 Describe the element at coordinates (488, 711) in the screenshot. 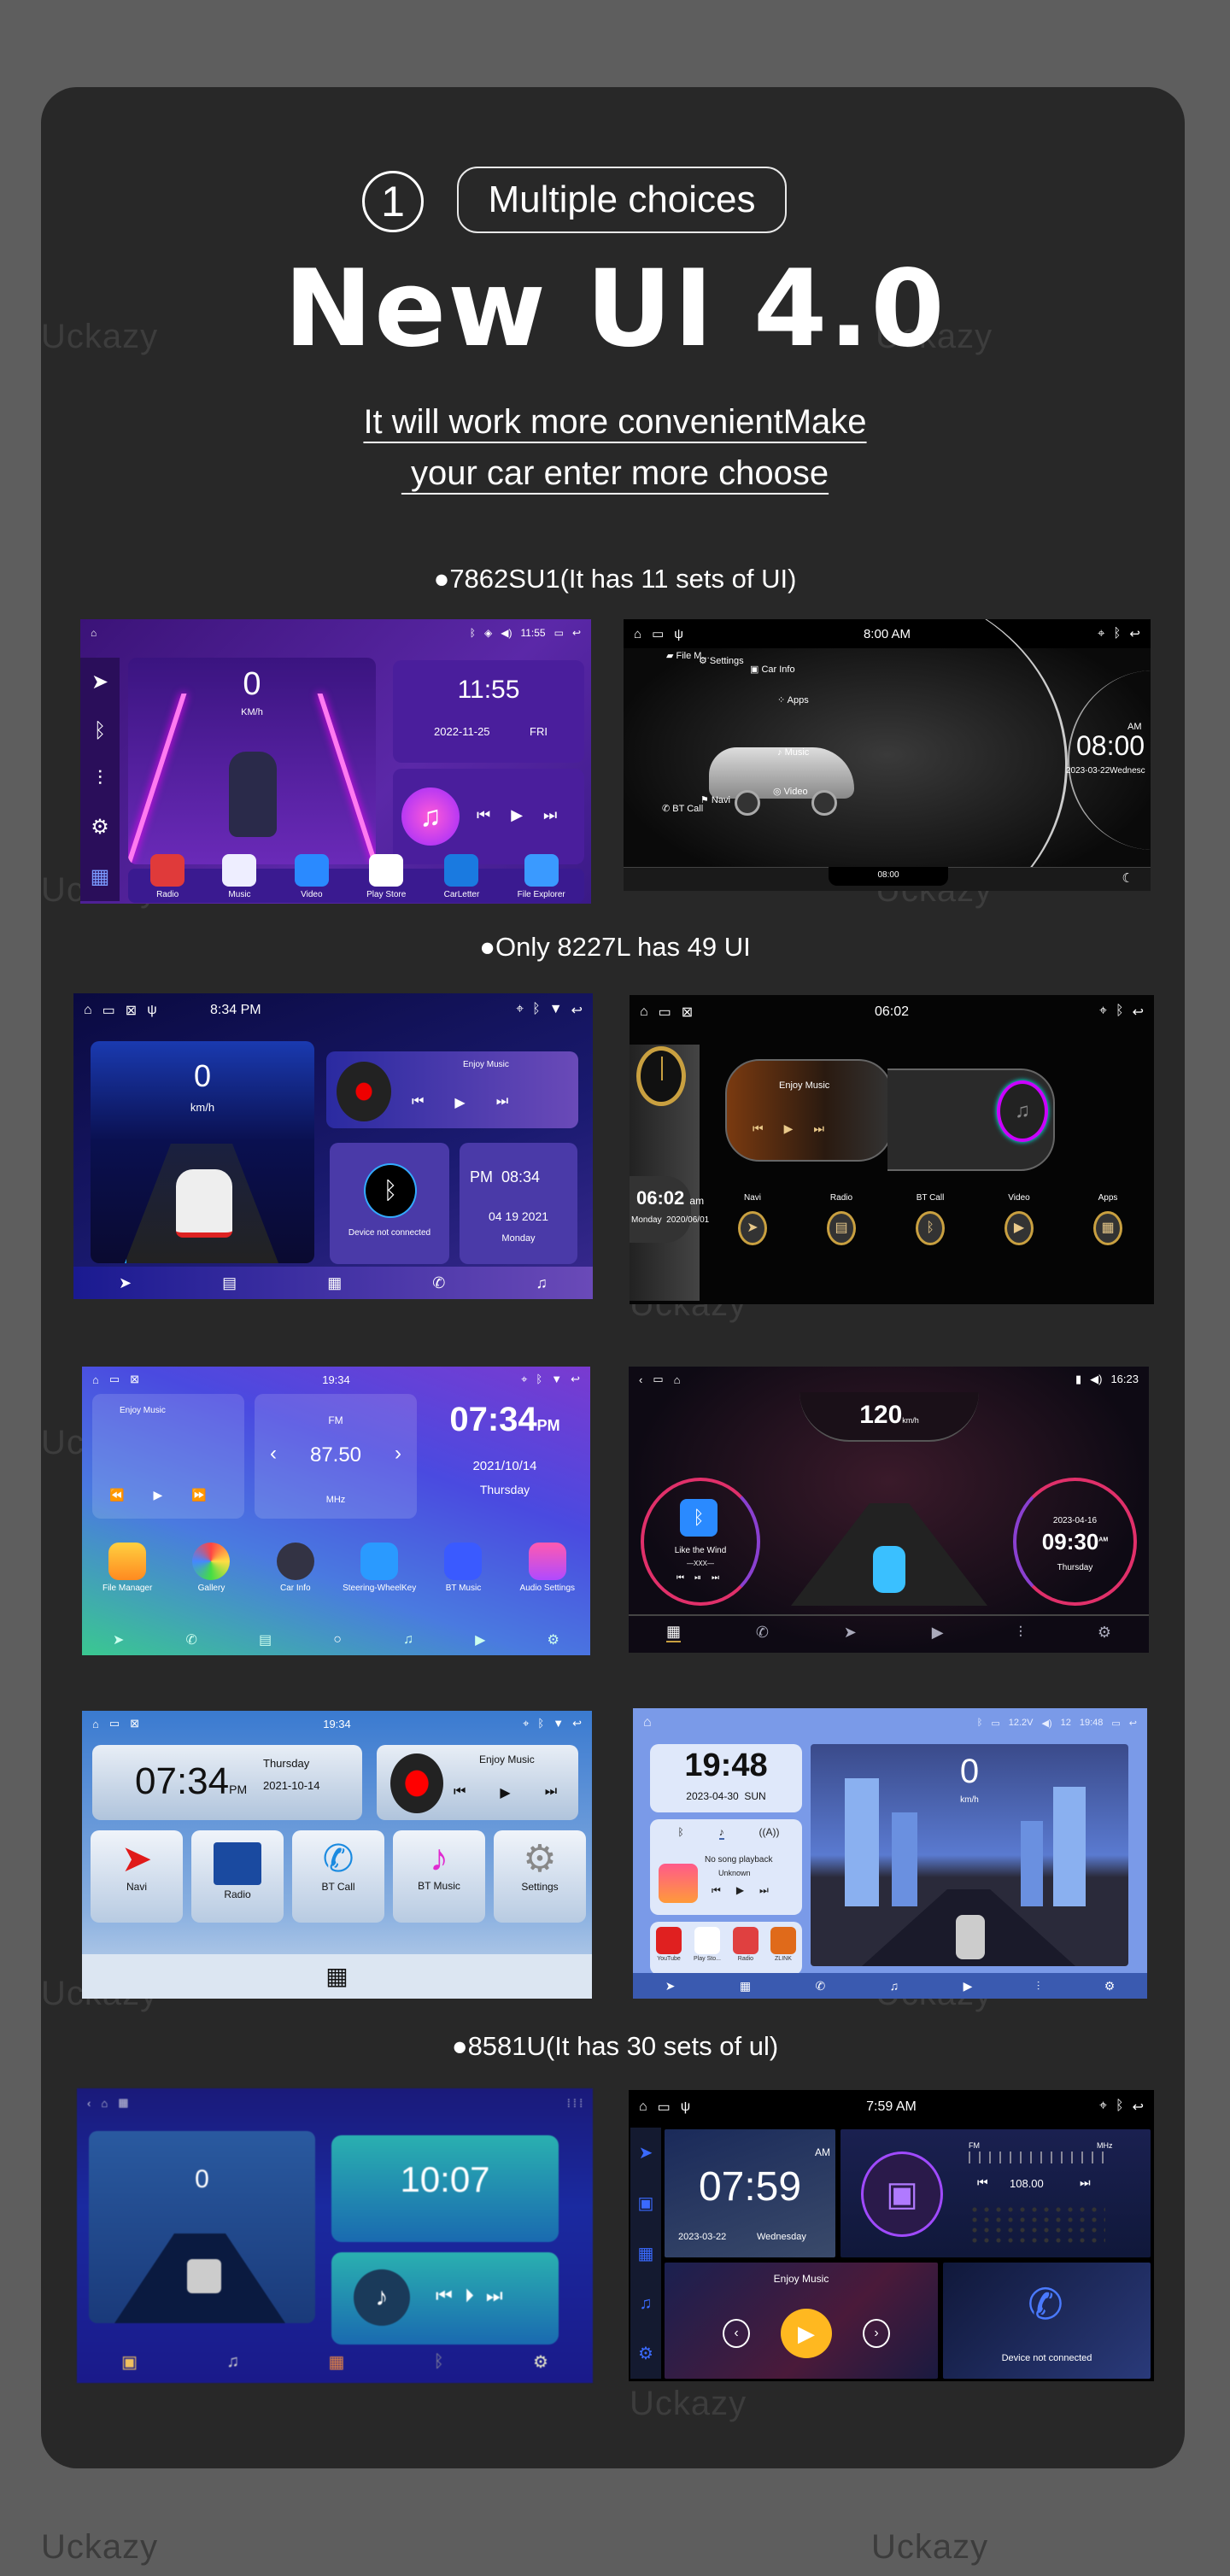

I see `clock-widget: 11:55 2022-11-25 FRI` at that location.